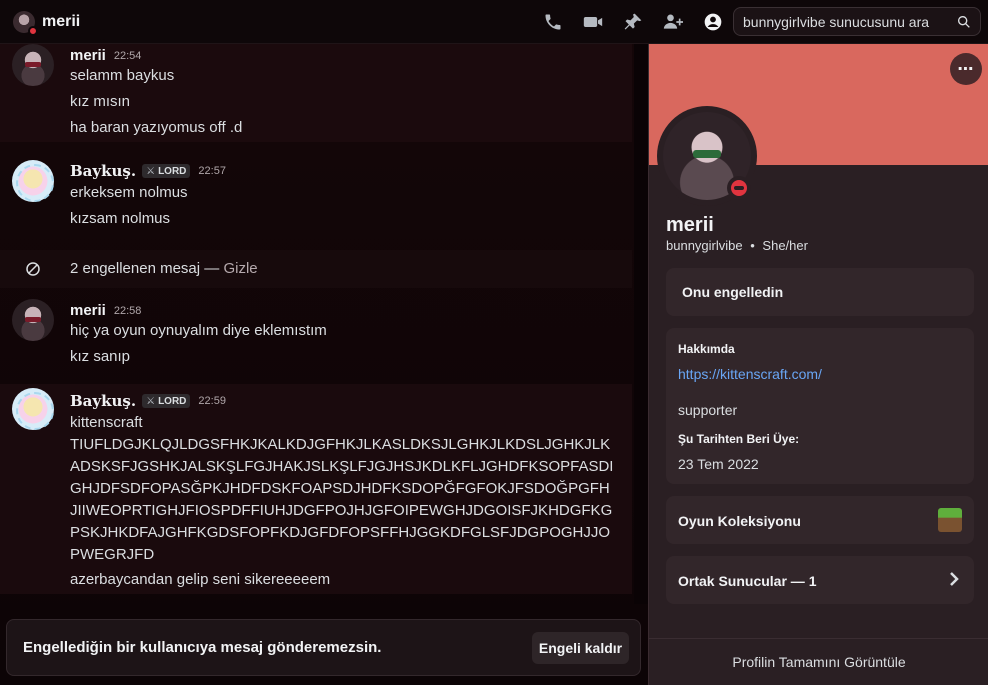 Image resolution: width=988 pixels, height=685 pixels. I want to click on blocked-status-text: Onu engelledin, so click(733, 292).